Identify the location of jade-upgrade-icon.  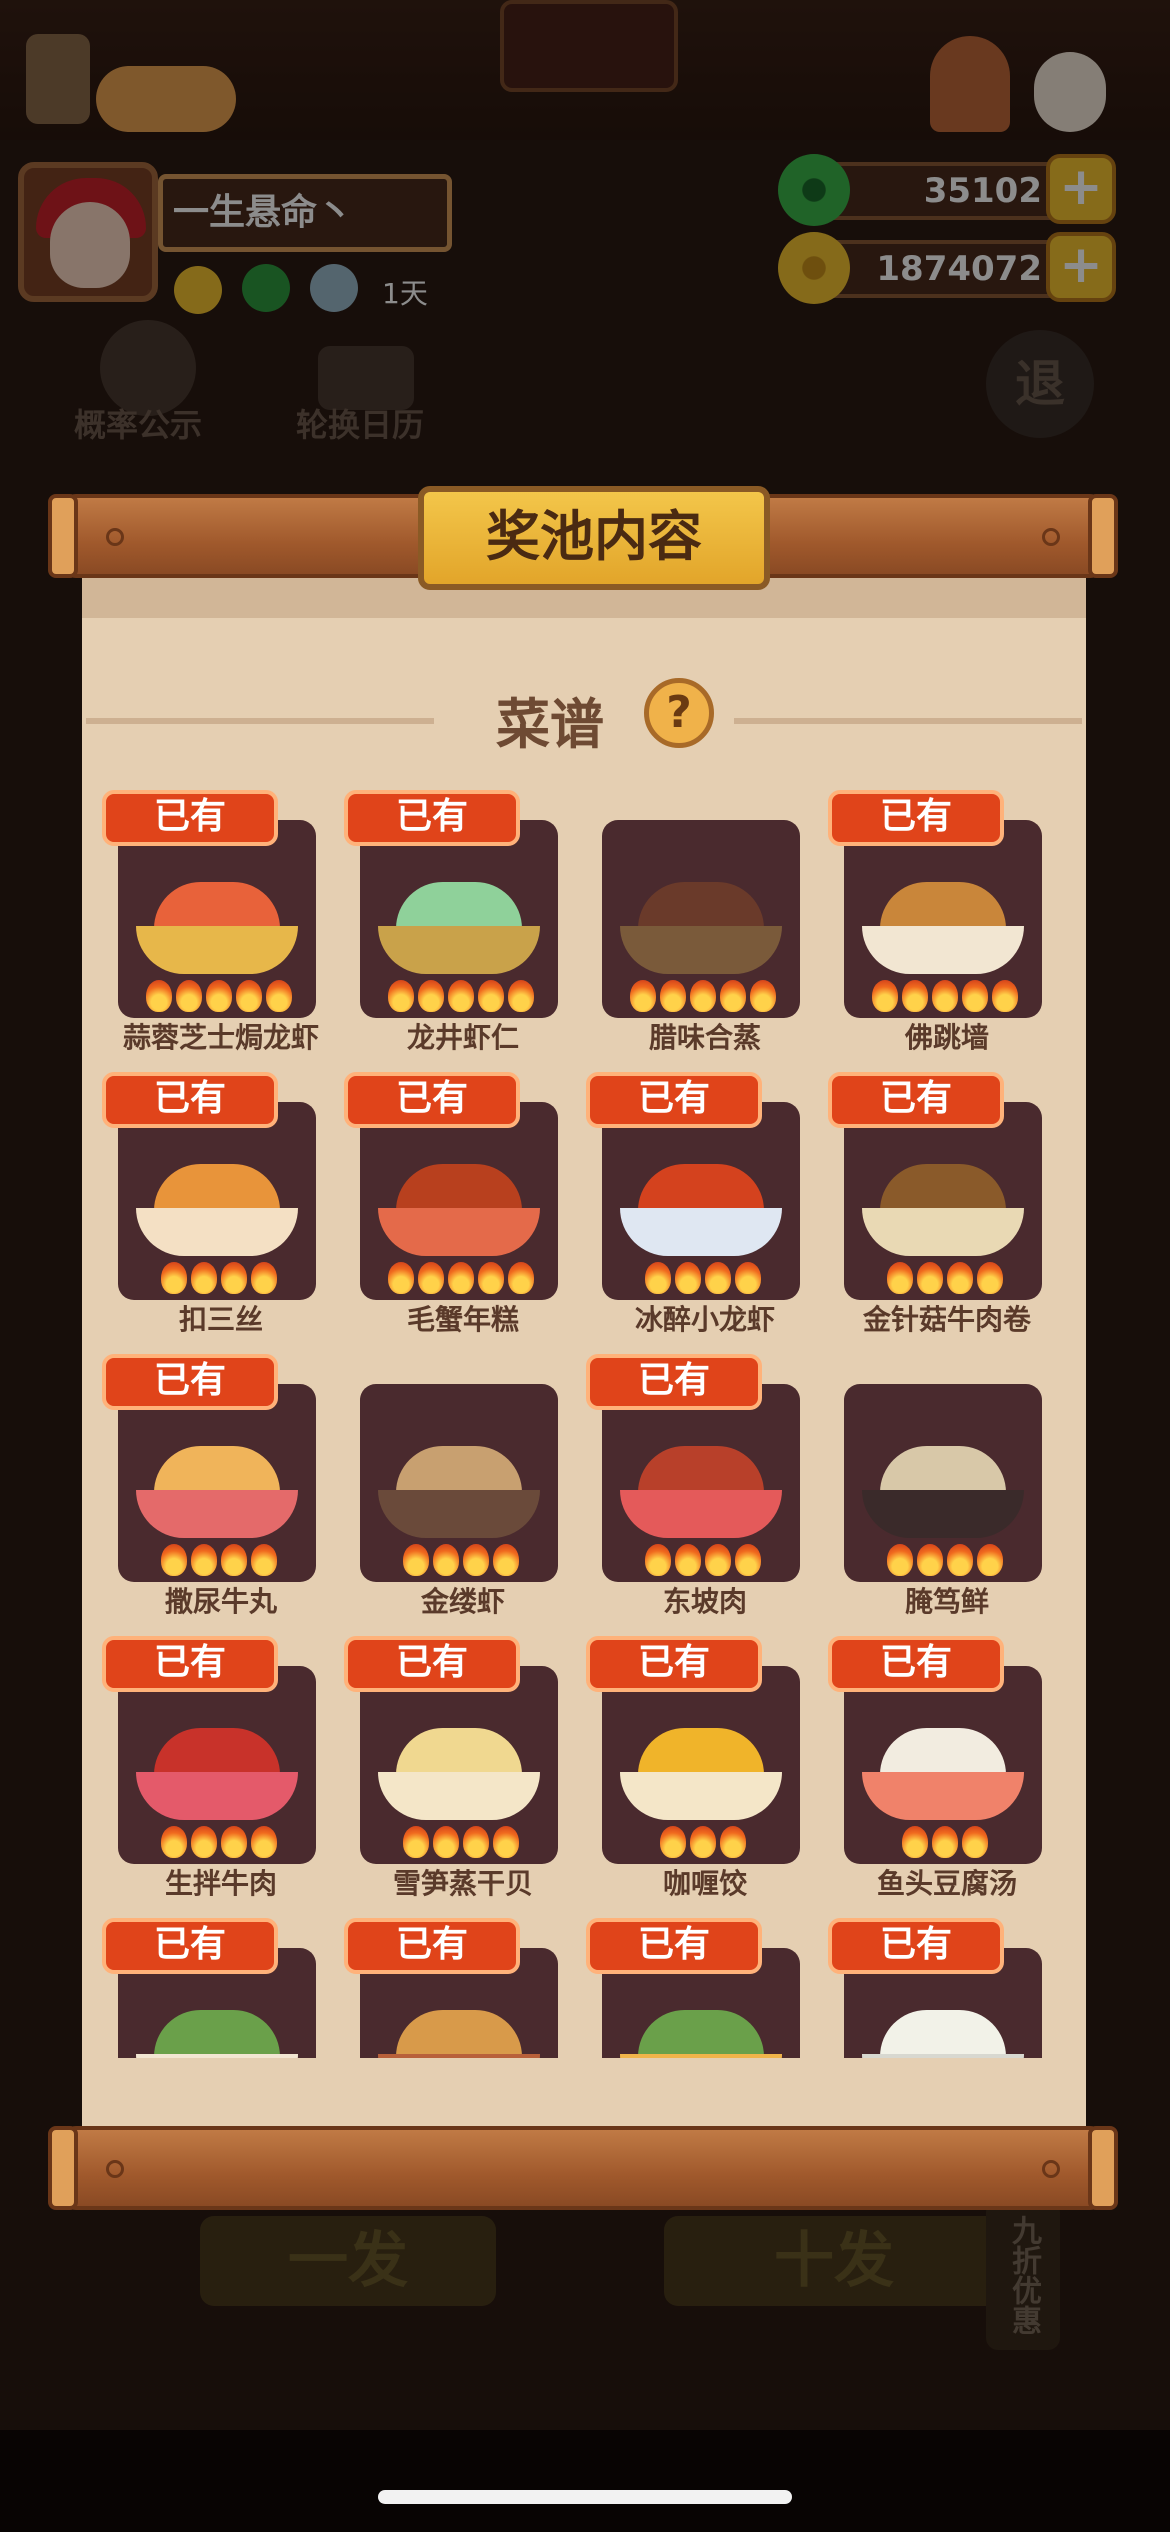
(266, 288).